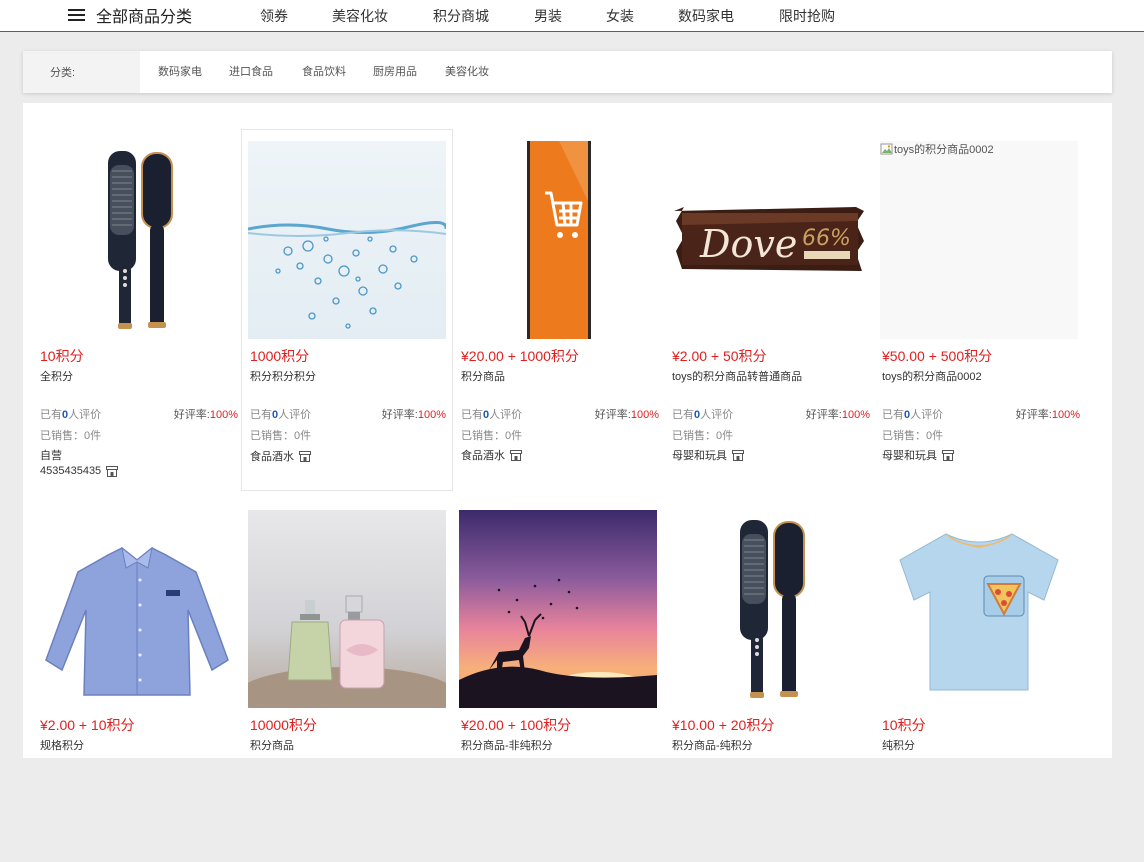 The height and width of the screenshot is (862, 1144). I want to click on all-categories-menu: 全部商品分类, so click(130, 15).